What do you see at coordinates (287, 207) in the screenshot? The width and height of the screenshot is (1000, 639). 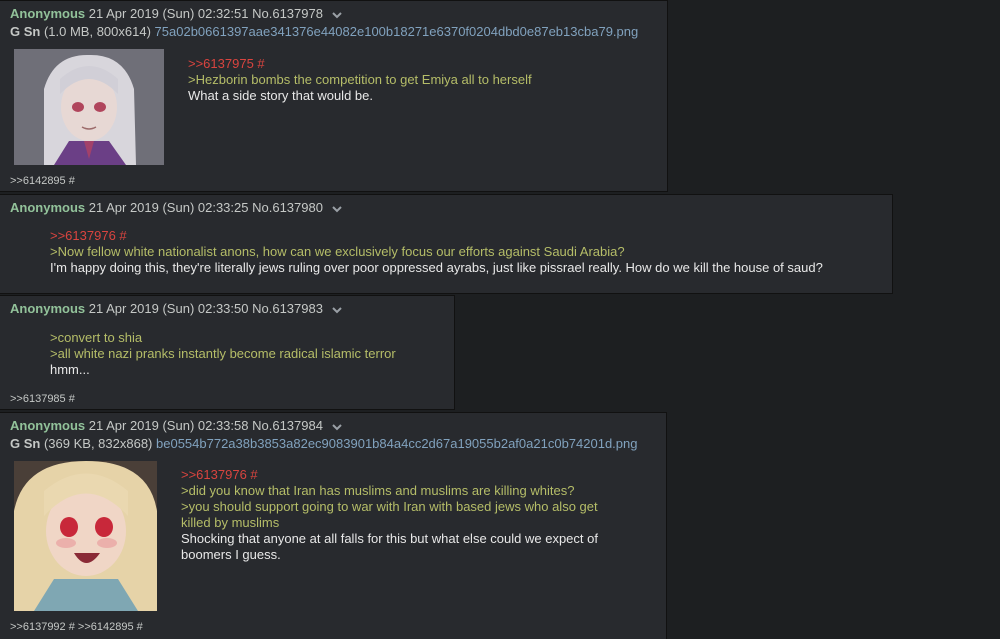 I see `post-number: No.6137980` at bounding box center [287, 207].